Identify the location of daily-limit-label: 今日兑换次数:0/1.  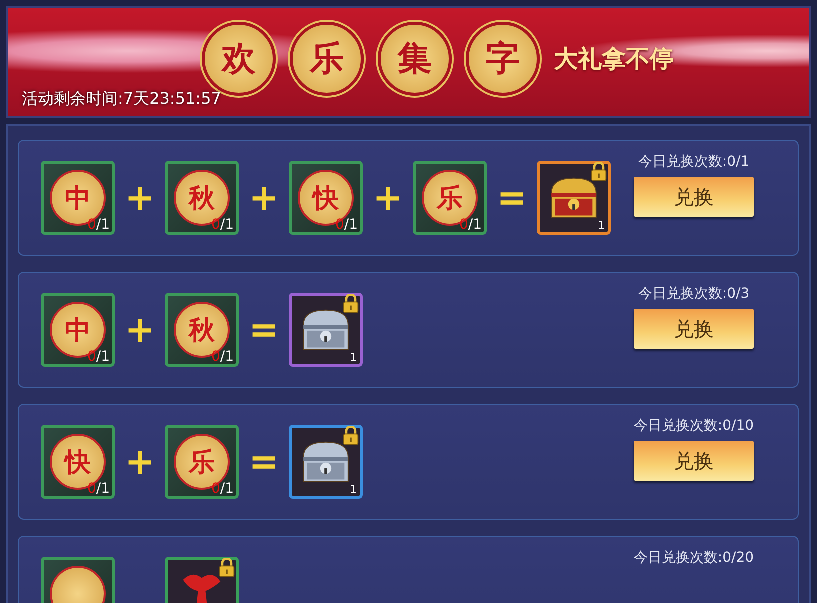
(694, 162).